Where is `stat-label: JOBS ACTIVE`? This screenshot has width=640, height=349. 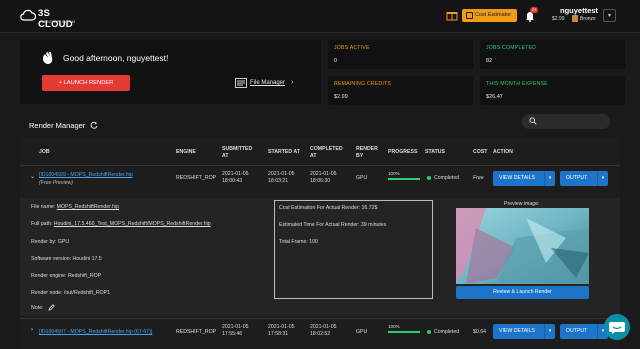
stat-label: JOBS ACTIVE is located at coordinates (352, 48).